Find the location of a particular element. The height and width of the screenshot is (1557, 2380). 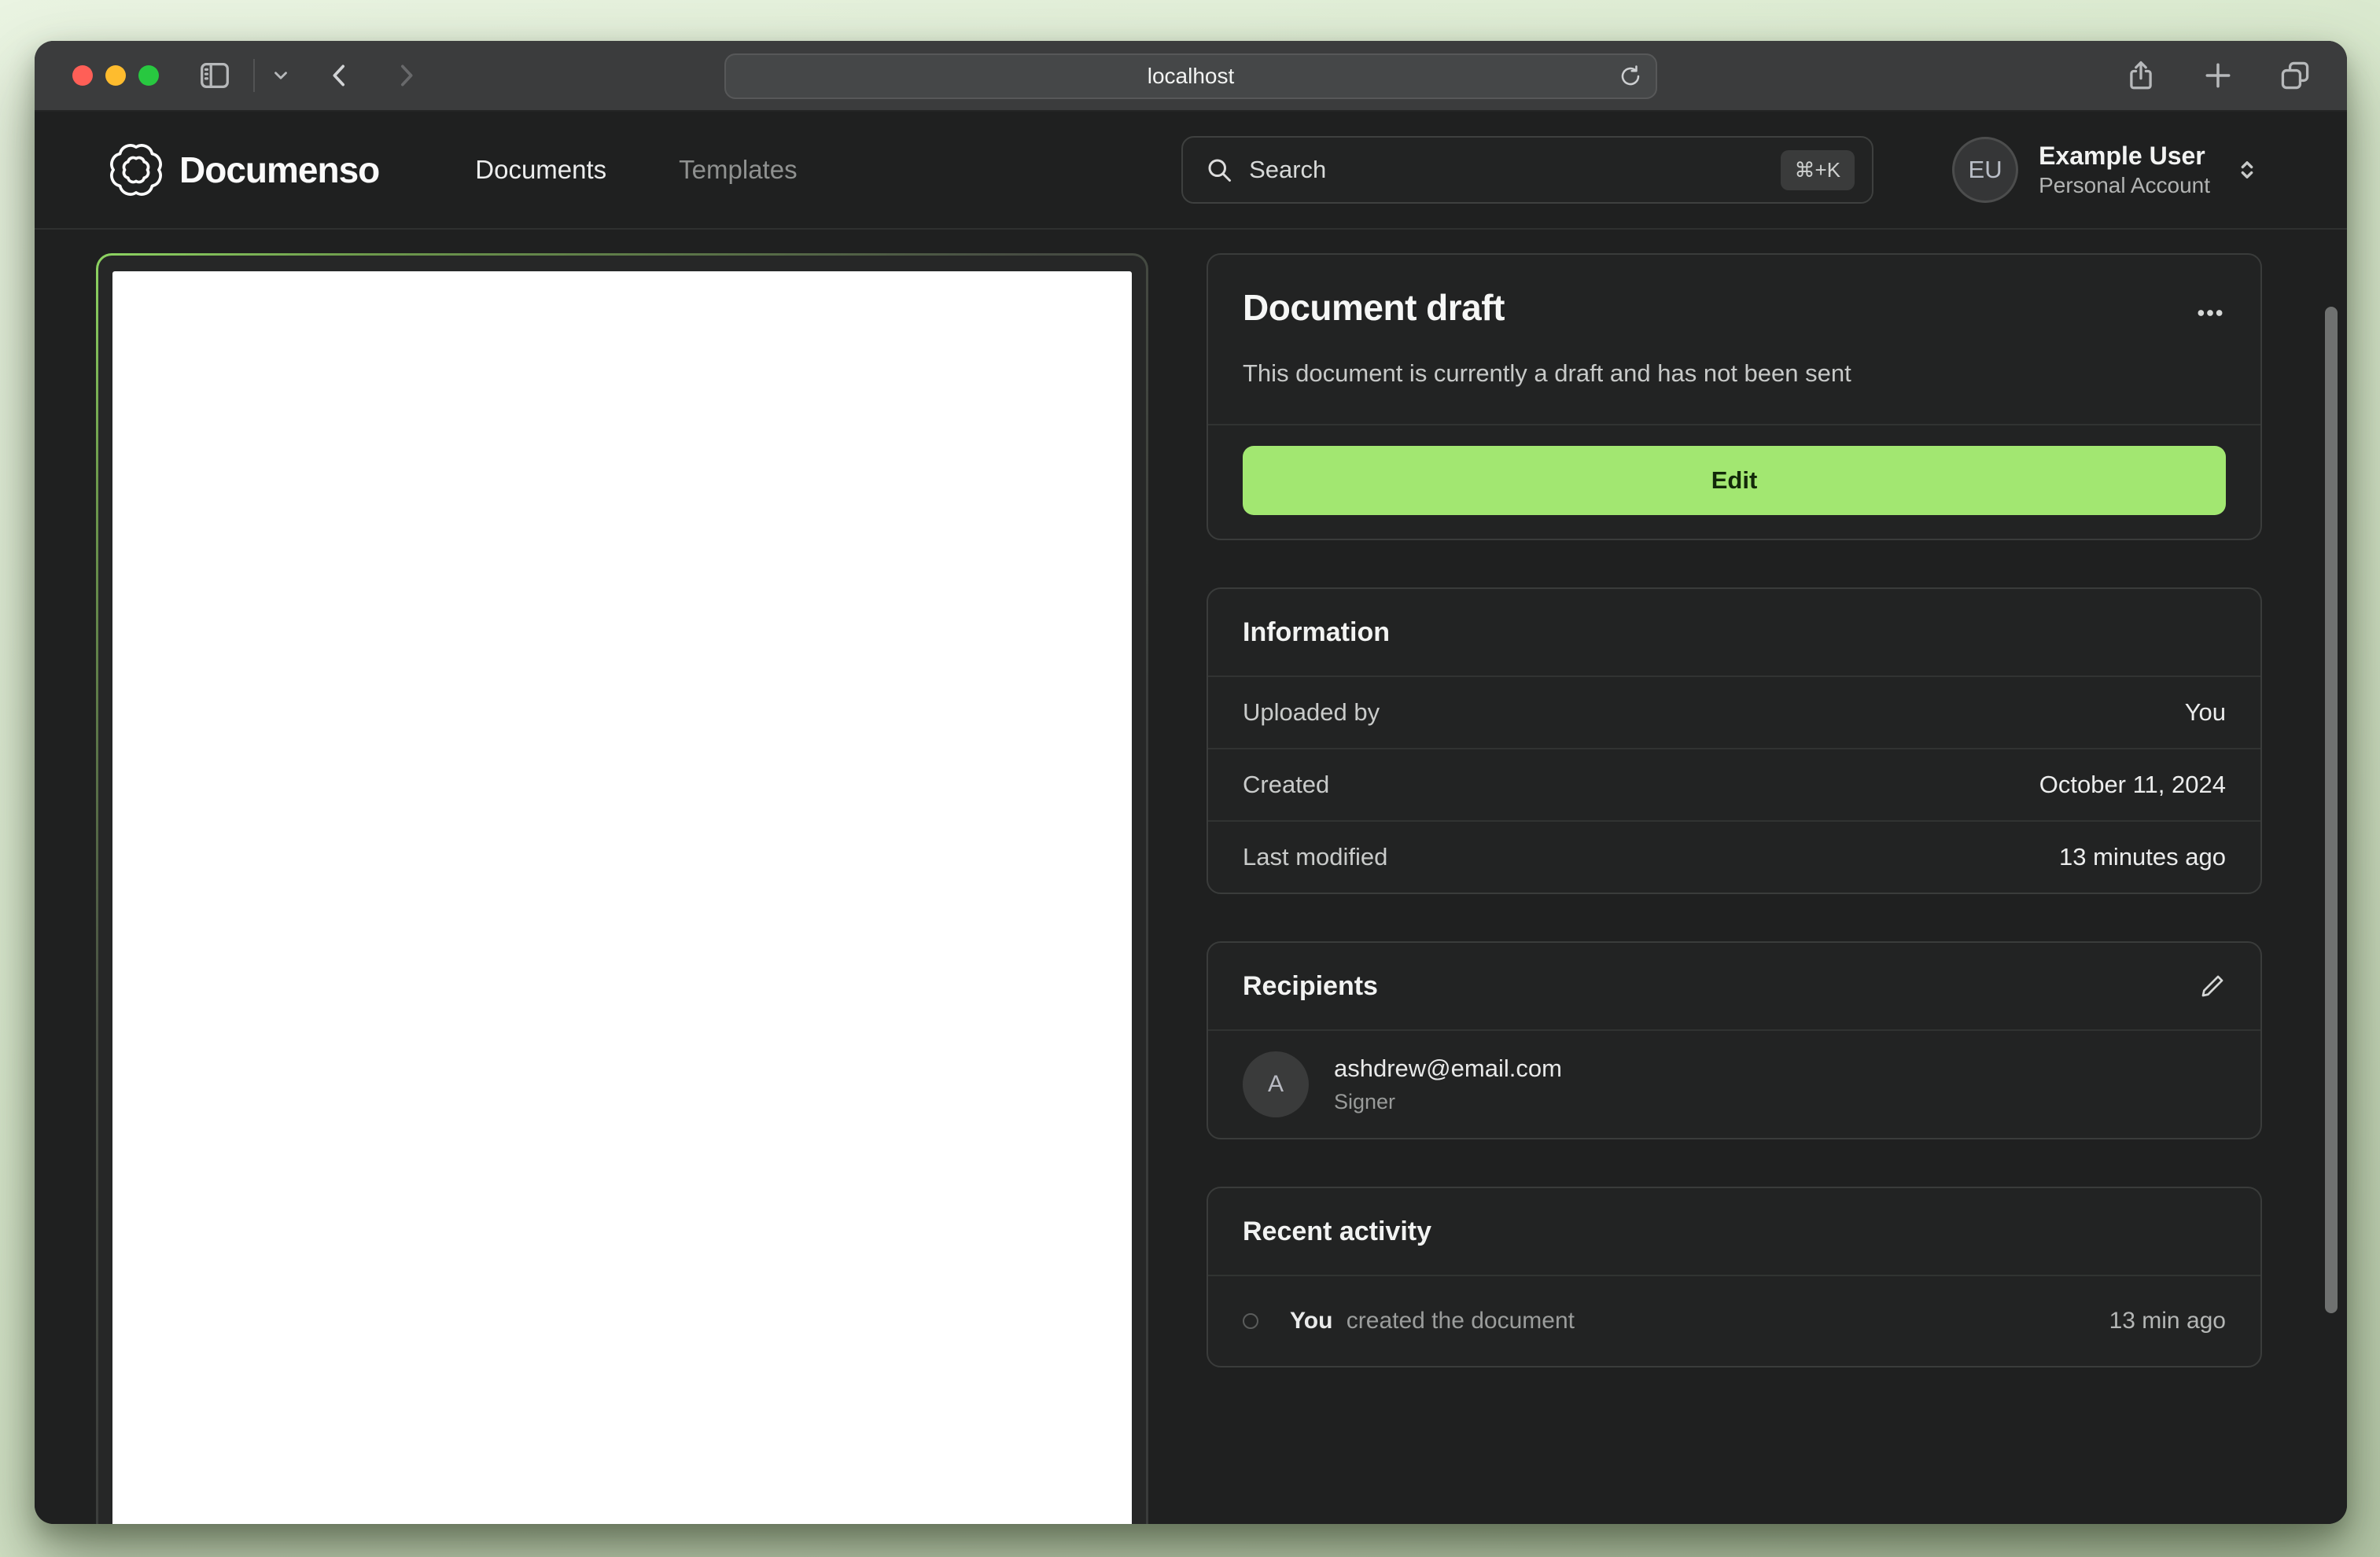

nav-templates: Templates is located at coordinates (738, 170).